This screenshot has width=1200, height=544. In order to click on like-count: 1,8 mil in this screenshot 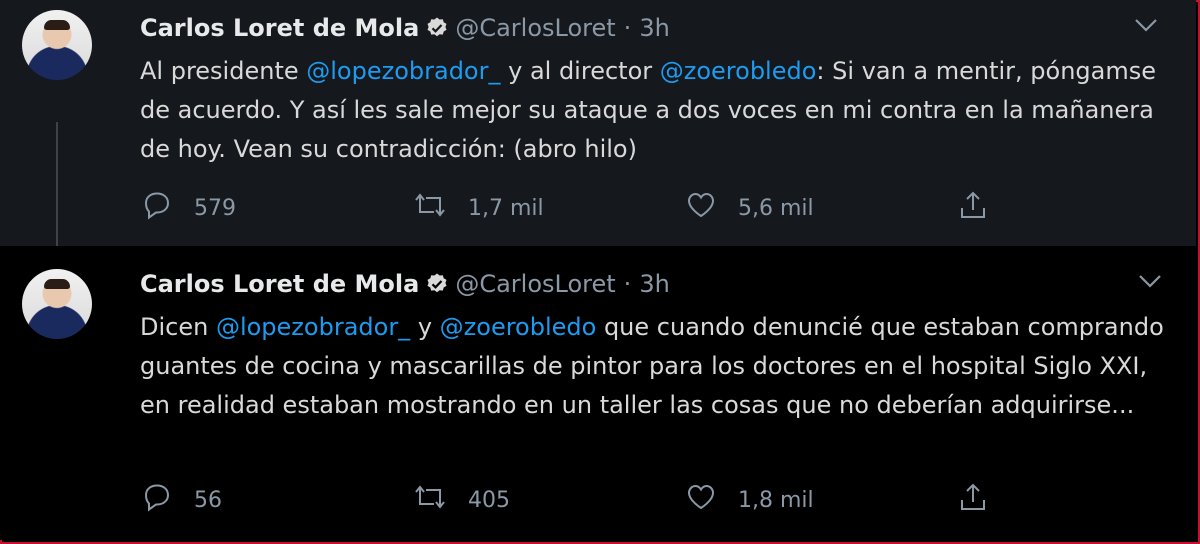, I will do `click(776, 500)`.